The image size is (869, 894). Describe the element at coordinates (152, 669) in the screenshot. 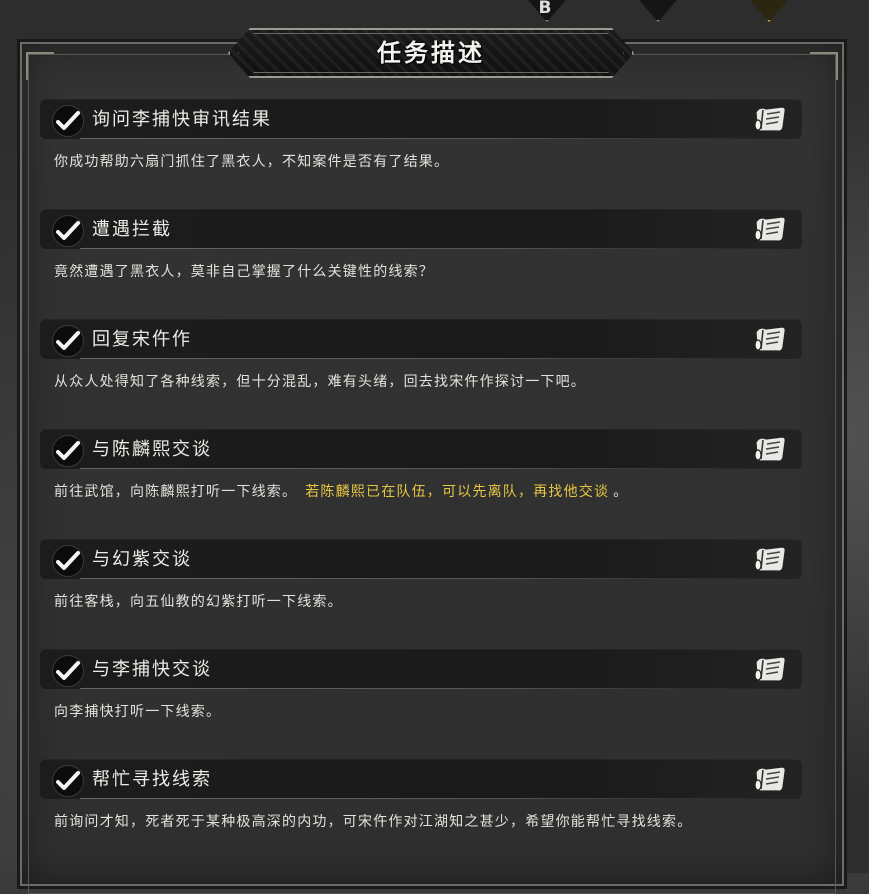

I see `quest-title: 与李捕快交谈` at that location.